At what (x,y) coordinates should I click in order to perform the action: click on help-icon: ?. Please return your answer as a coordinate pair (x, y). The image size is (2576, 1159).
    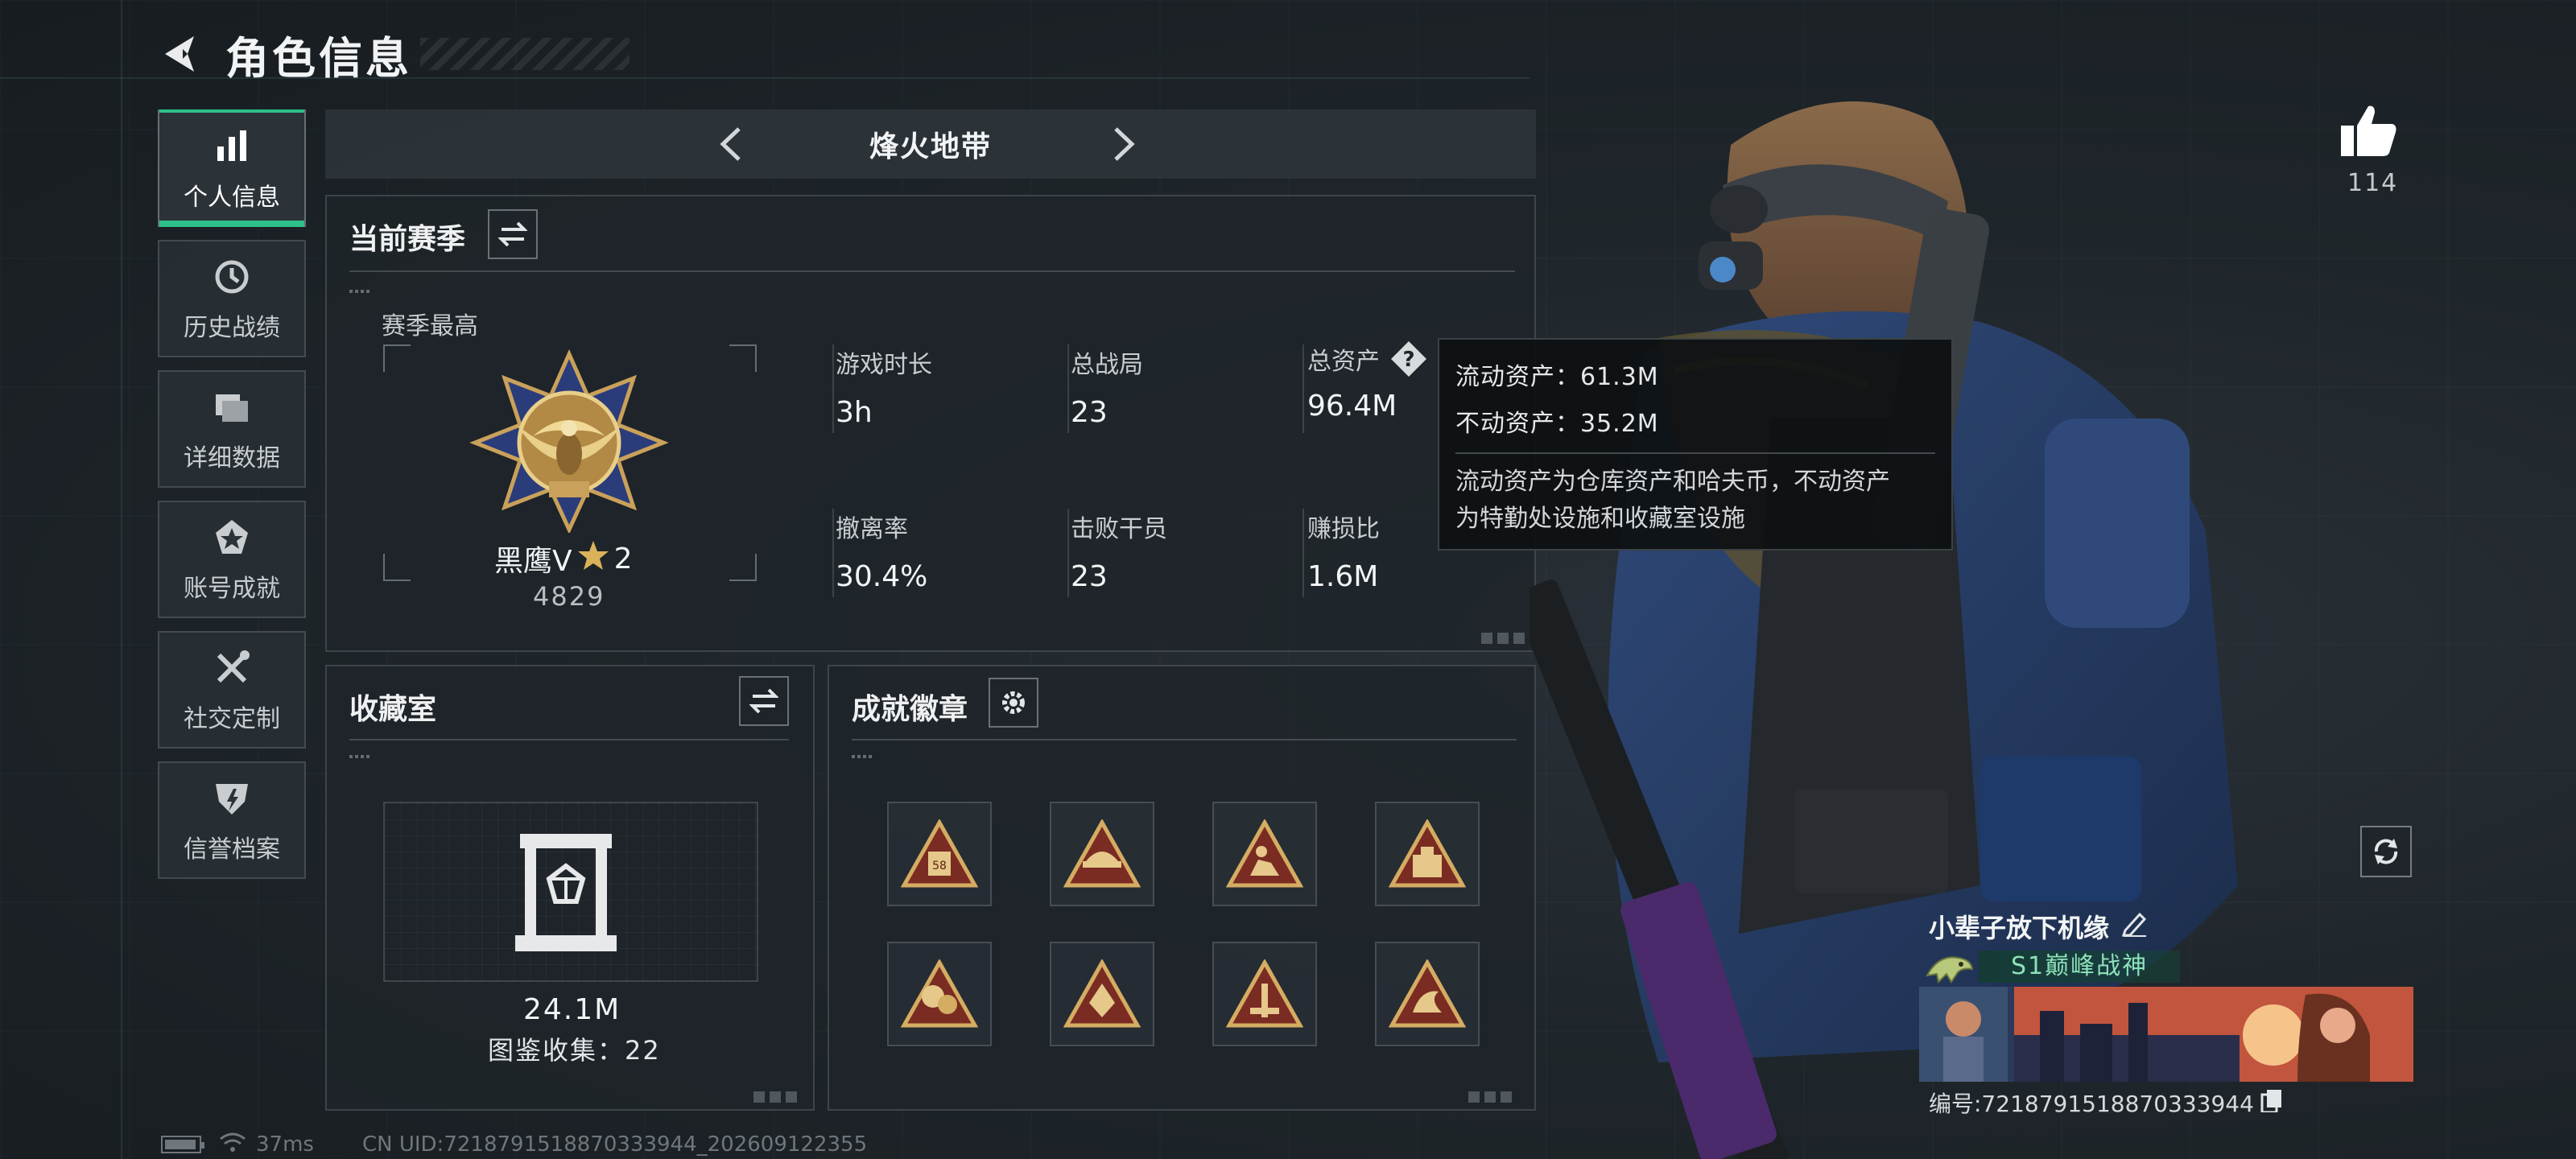
    Looking at the image, I should click on (1408, 359).